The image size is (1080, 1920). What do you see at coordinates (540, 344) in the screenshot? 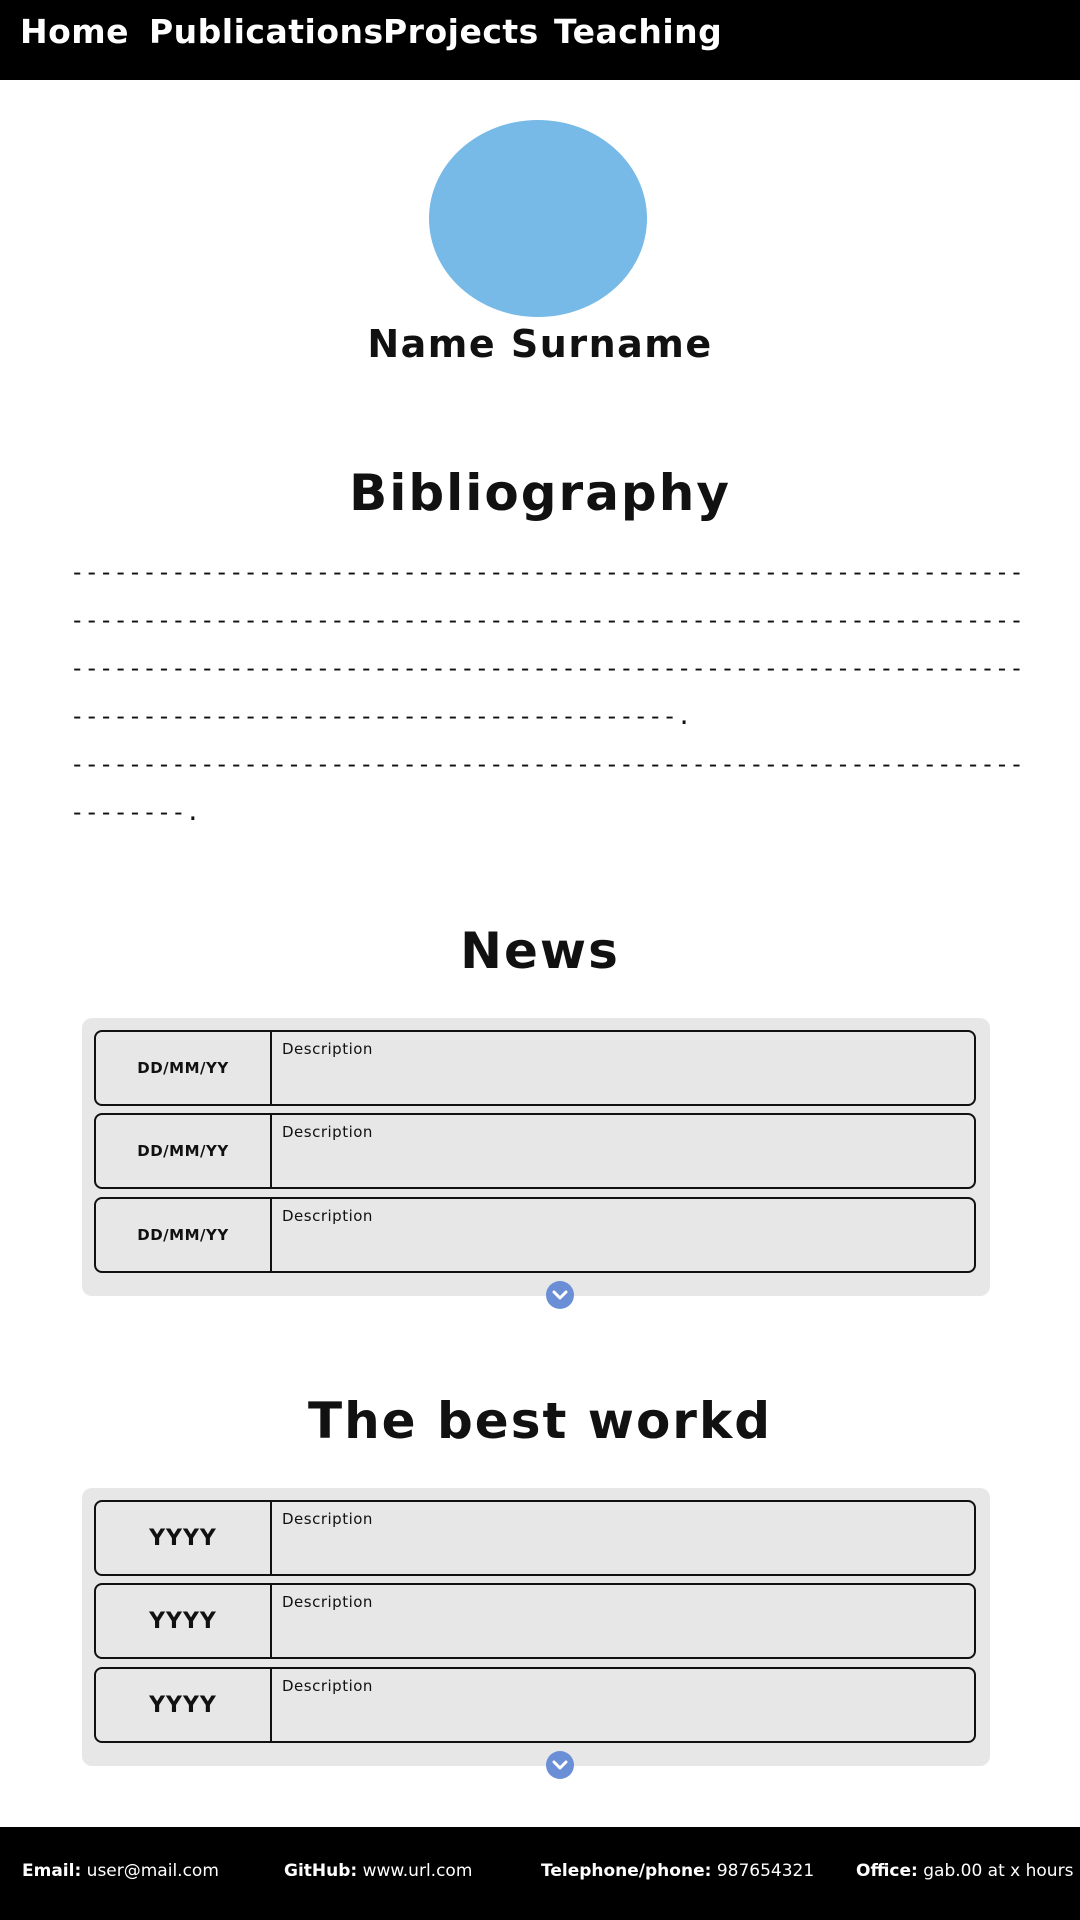
I see `profile-name: Name Surname` at bounding box center [540, 344].